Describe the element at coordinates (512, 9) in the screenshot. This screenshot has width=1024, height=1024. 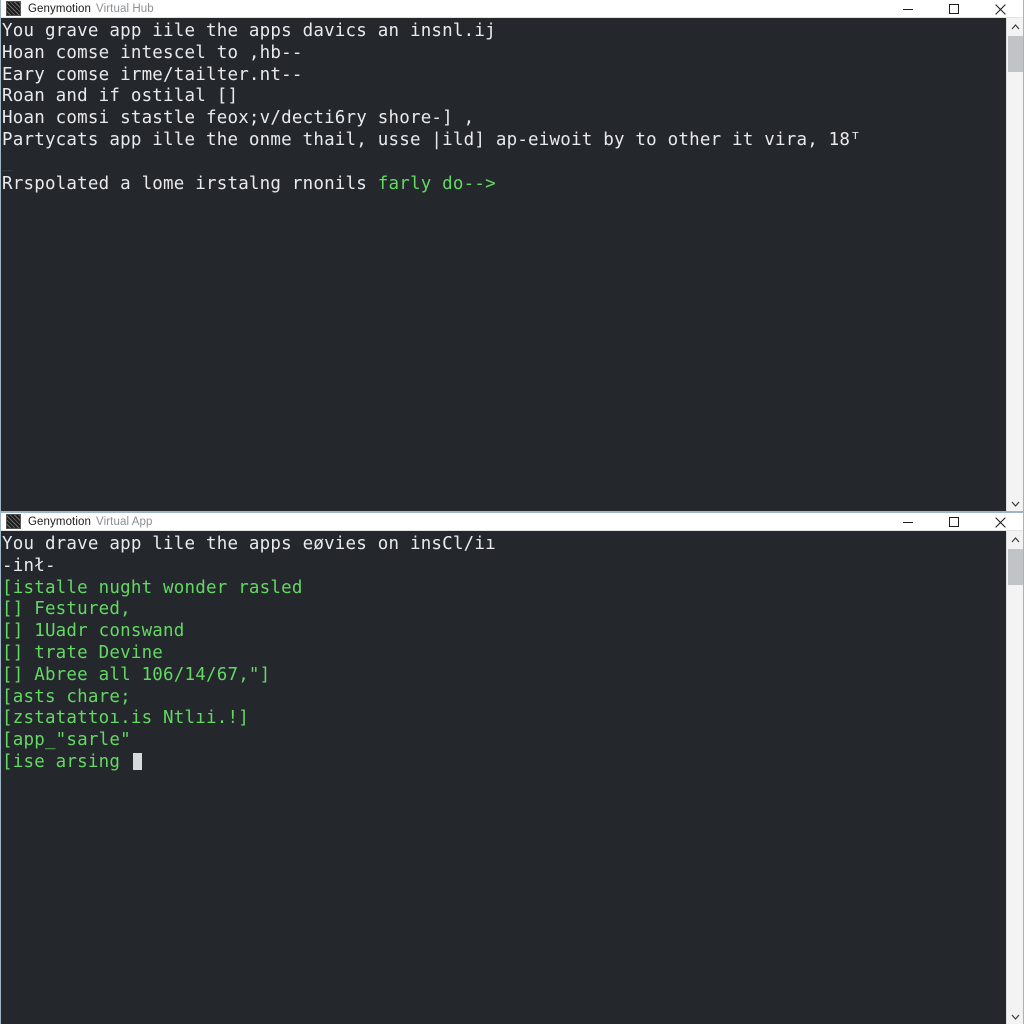
I see `titlebar-top: Genymotion Virtual Hub` at that location.